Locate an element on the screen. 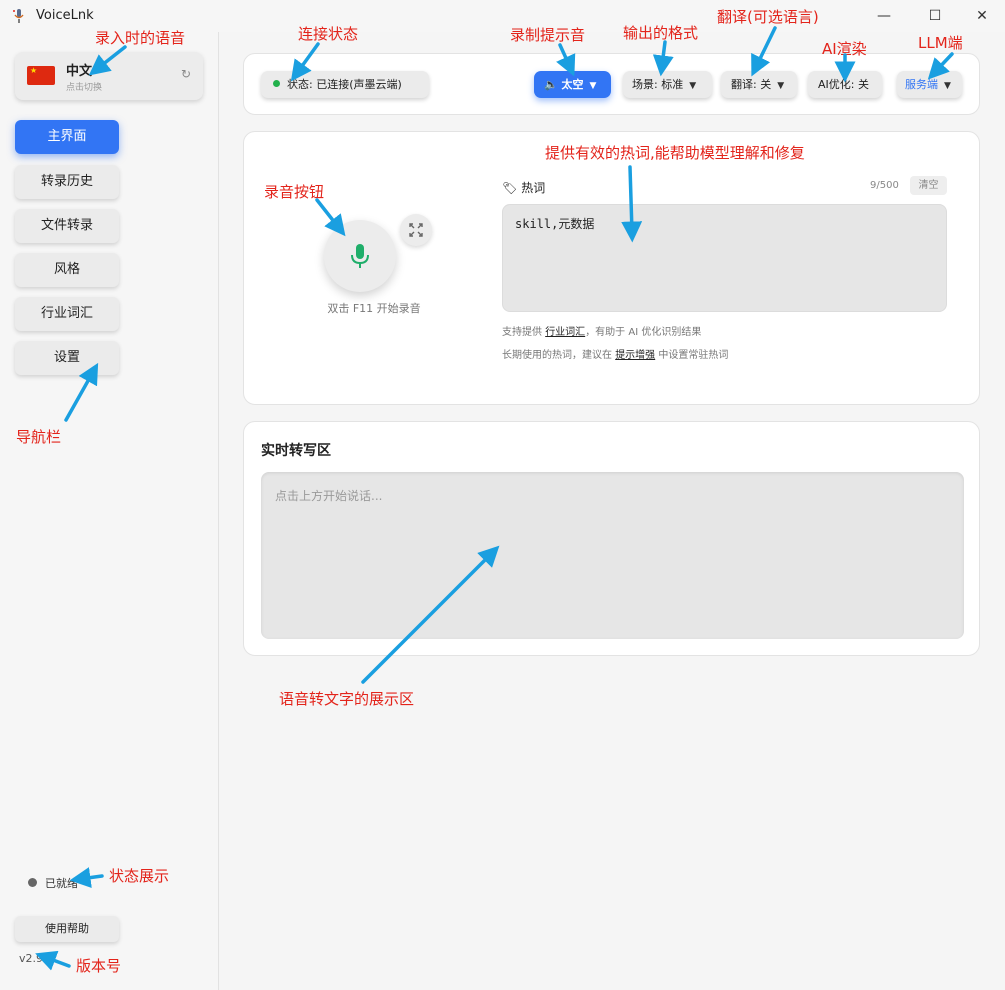 Image resolution: width=1005 pixels, height=990 pixels. nav-history: 转录历史 is located at coordinates (67, 182).